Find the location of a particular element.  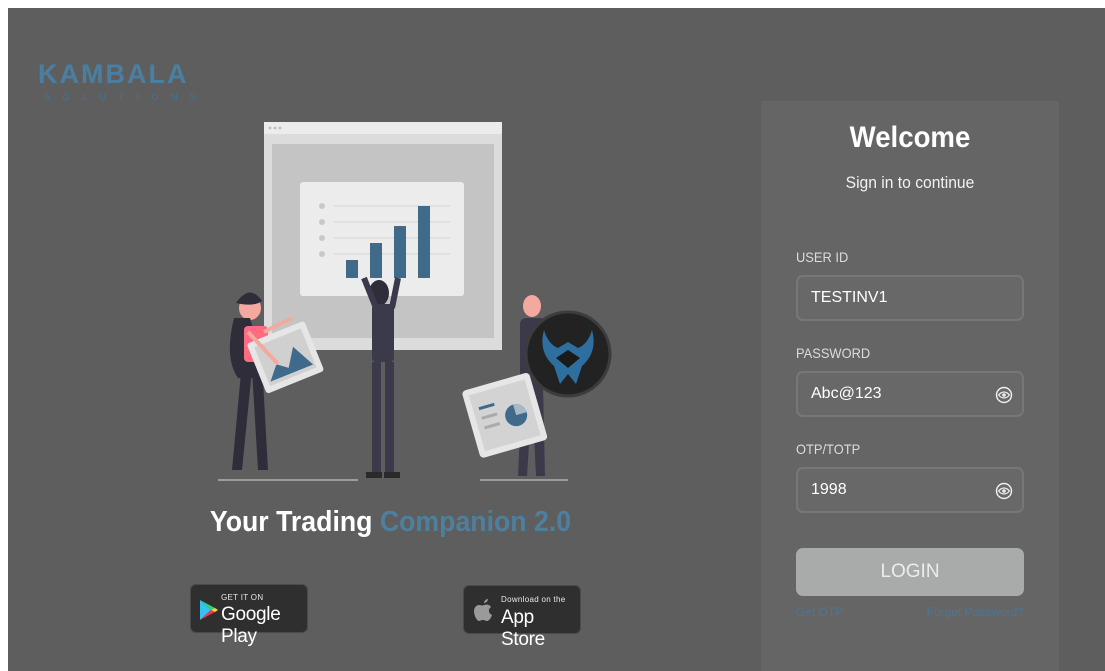

app-store-small-text: Download on the is located at coordinates (533, 599).